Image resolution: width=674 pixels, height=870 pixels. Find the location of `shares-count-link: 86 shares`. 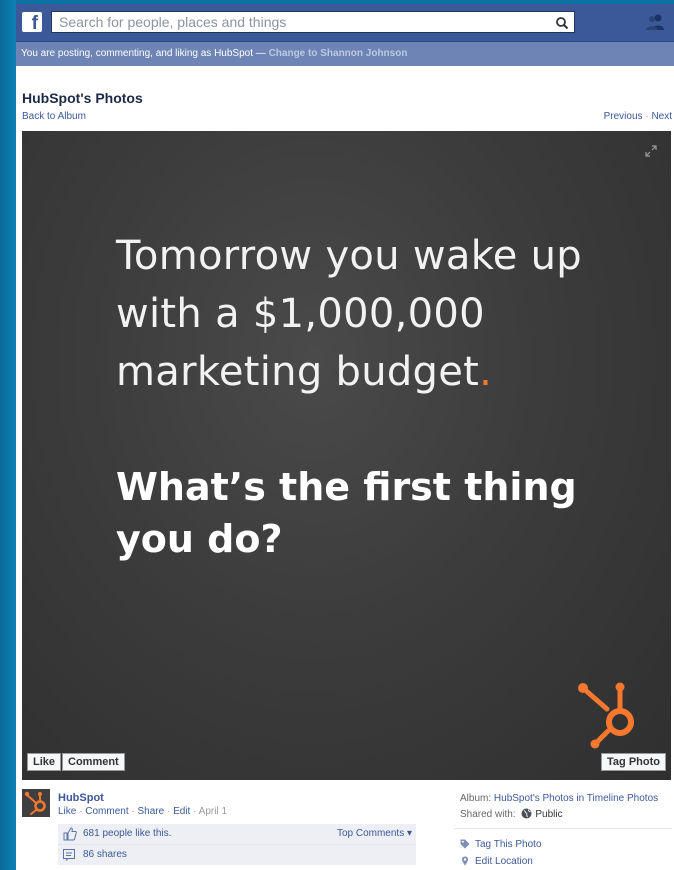

shares-count-link: 86 shares is located at coordinates (105, 854).